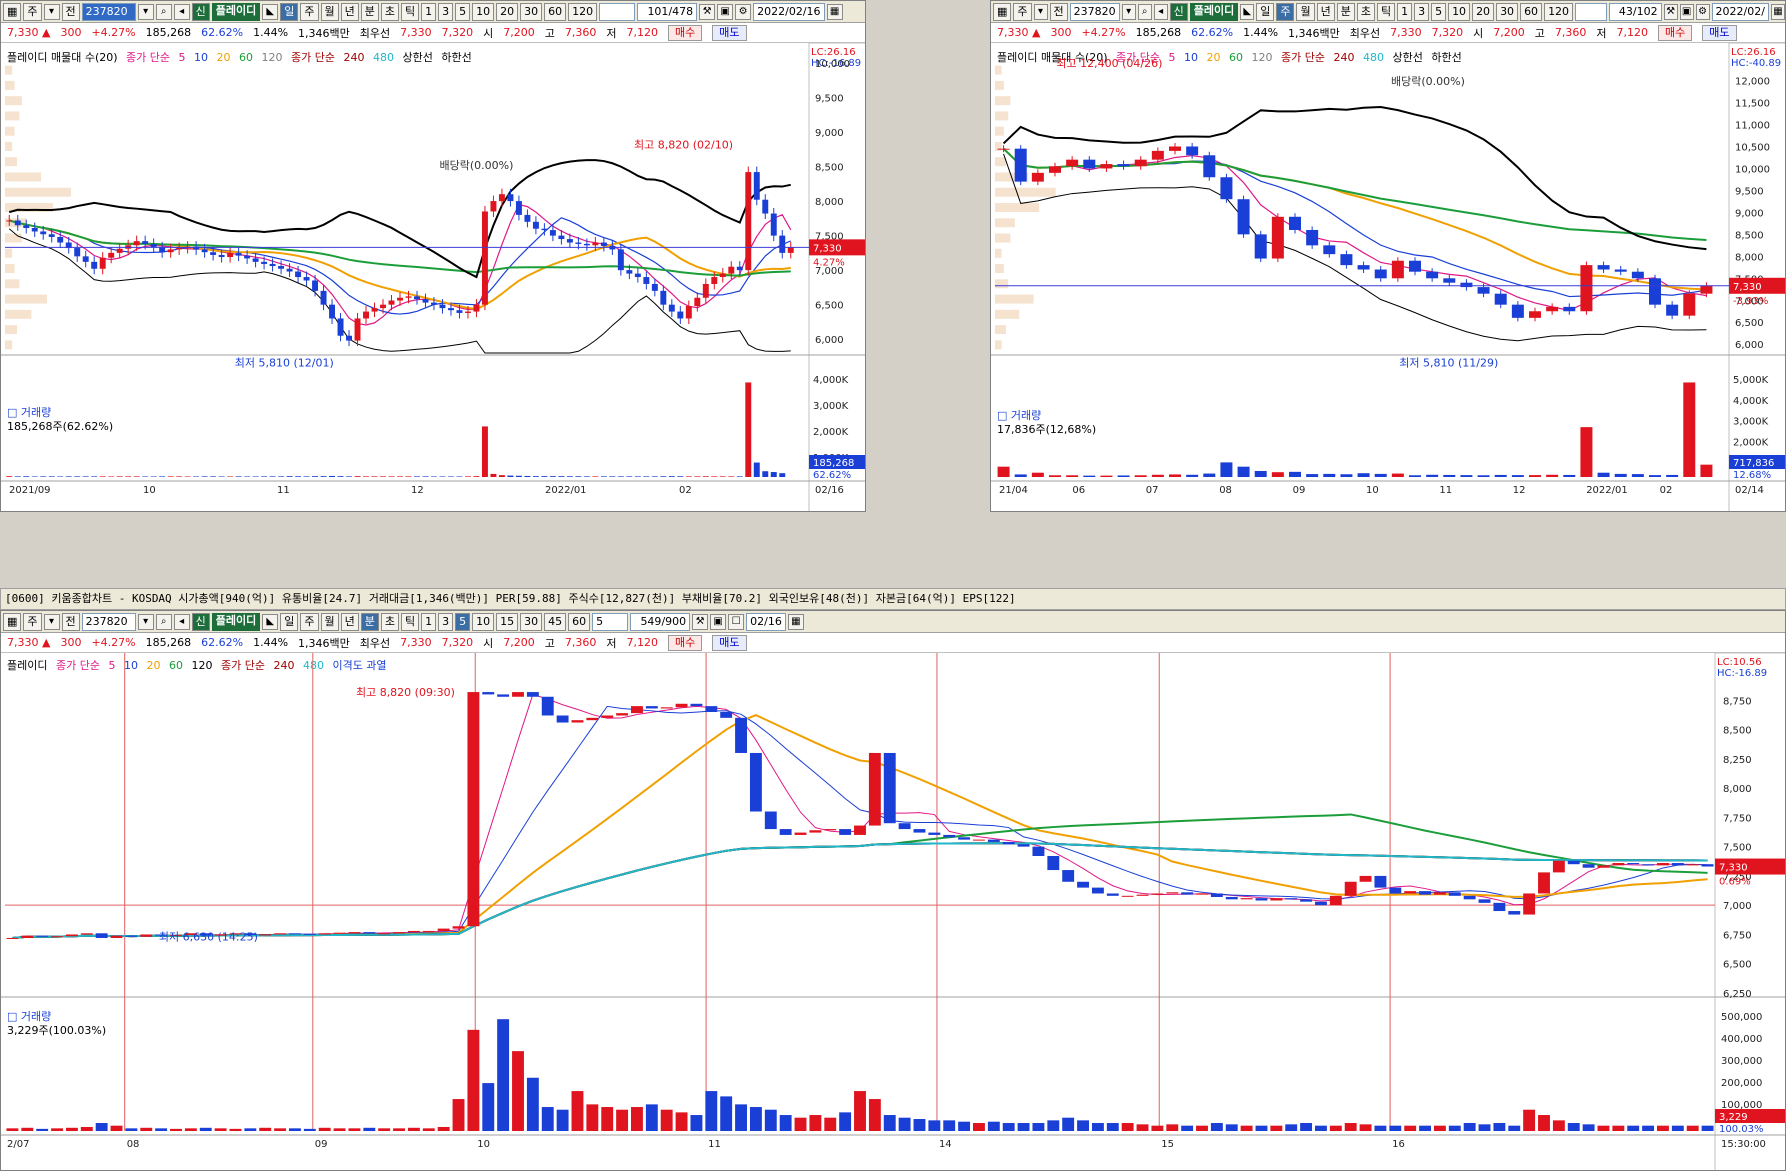  What do you see at coordinates (789, 11) in the screenshot?
I see `date-input: 2022/02/16` at bounding box center [789, 11].